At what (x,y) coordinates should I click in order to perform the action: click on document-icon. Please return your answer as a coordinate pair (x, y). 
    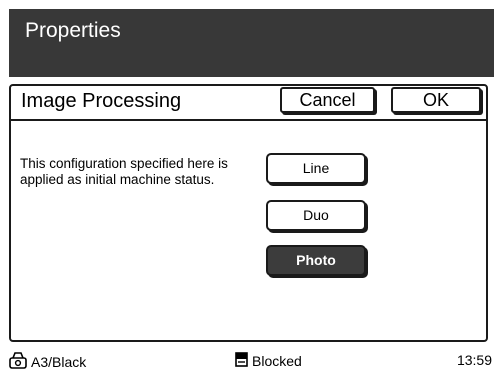
    Looking at the image, I should click on (241, 361).